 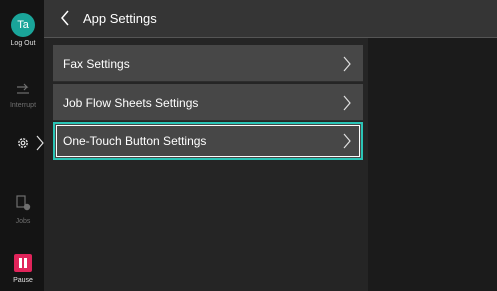 What do you see at coordinates (65, 18) in the screenshot?
I see `back-arrow-icon` at bounding box center [65, 18].